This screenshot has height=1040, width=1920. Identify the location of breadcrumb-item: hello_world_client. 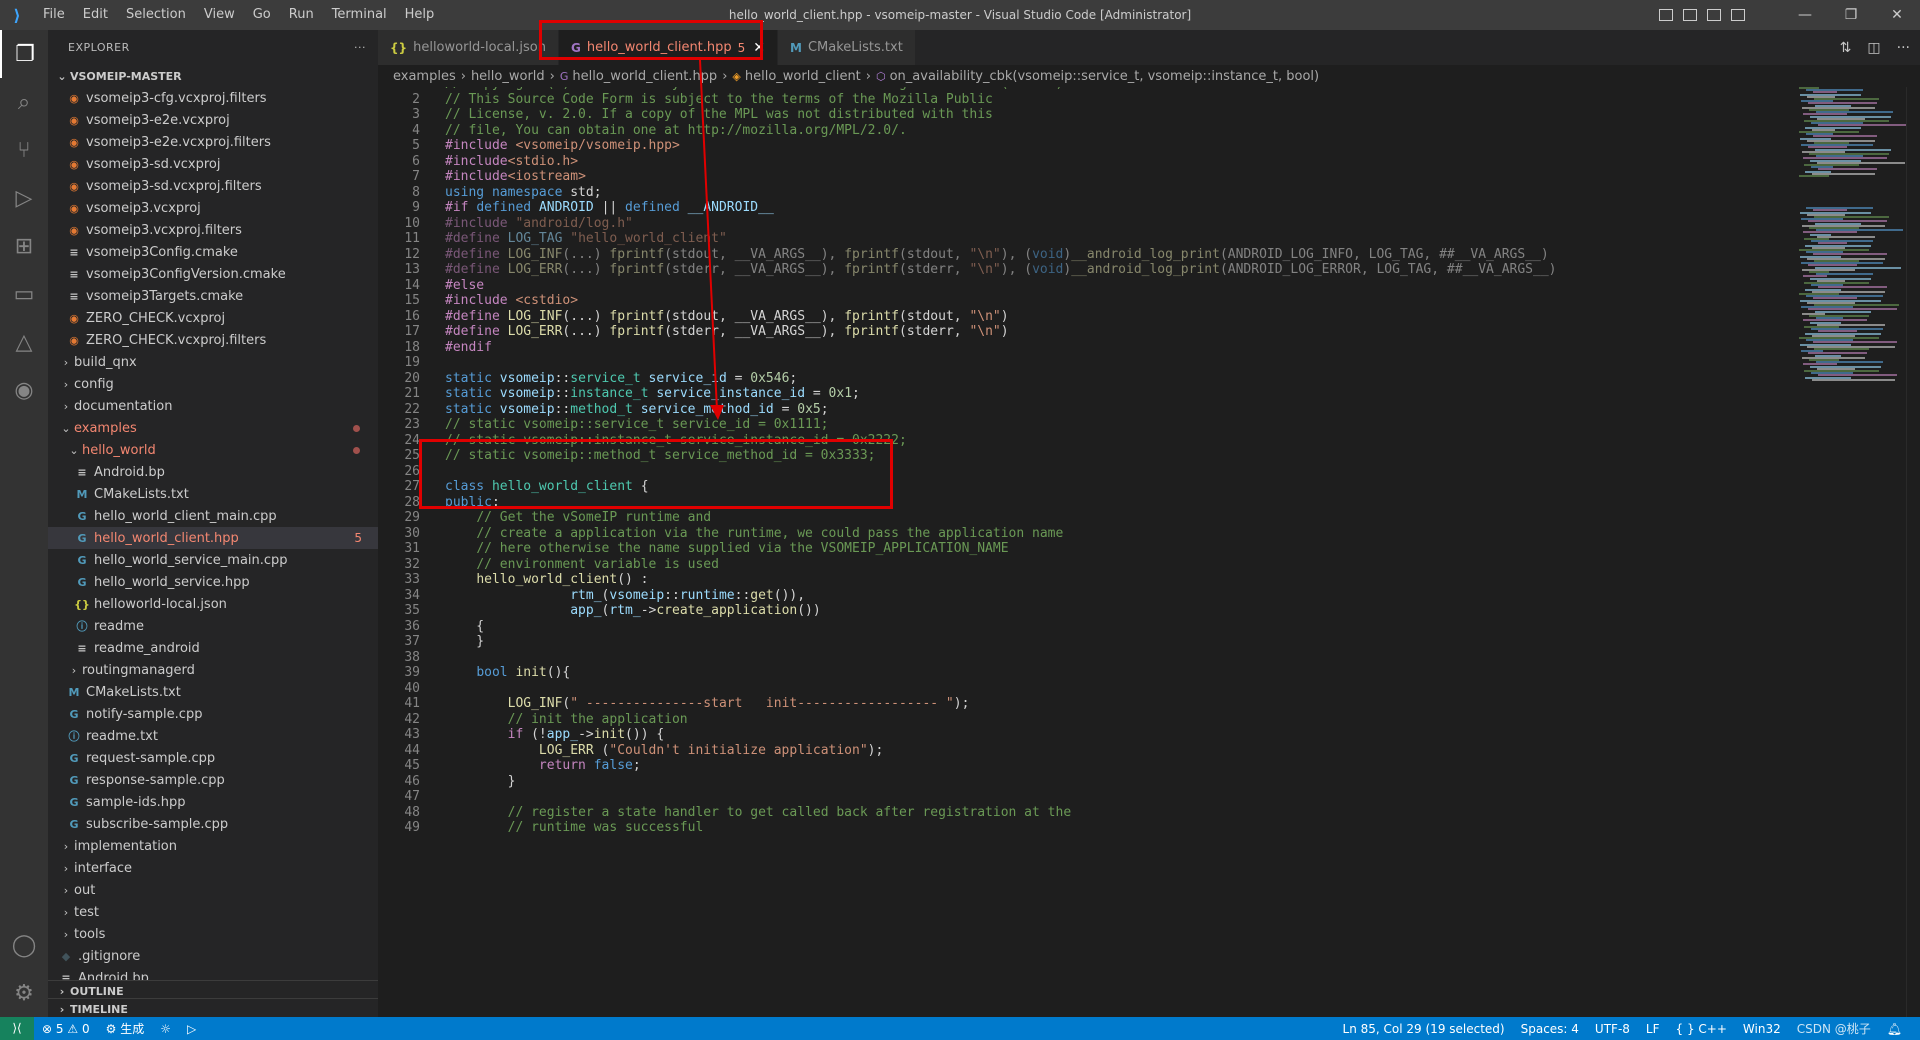
(803, 76).